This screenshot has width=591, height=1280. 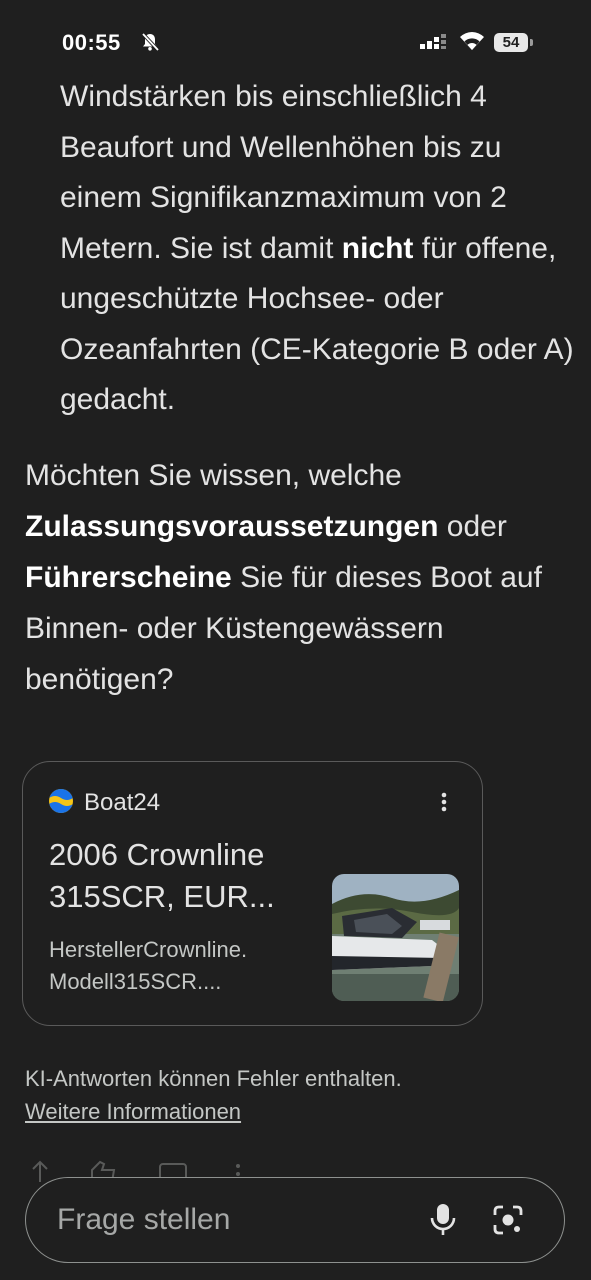 I want to click on signal-icon, so click(x=435, y=45).